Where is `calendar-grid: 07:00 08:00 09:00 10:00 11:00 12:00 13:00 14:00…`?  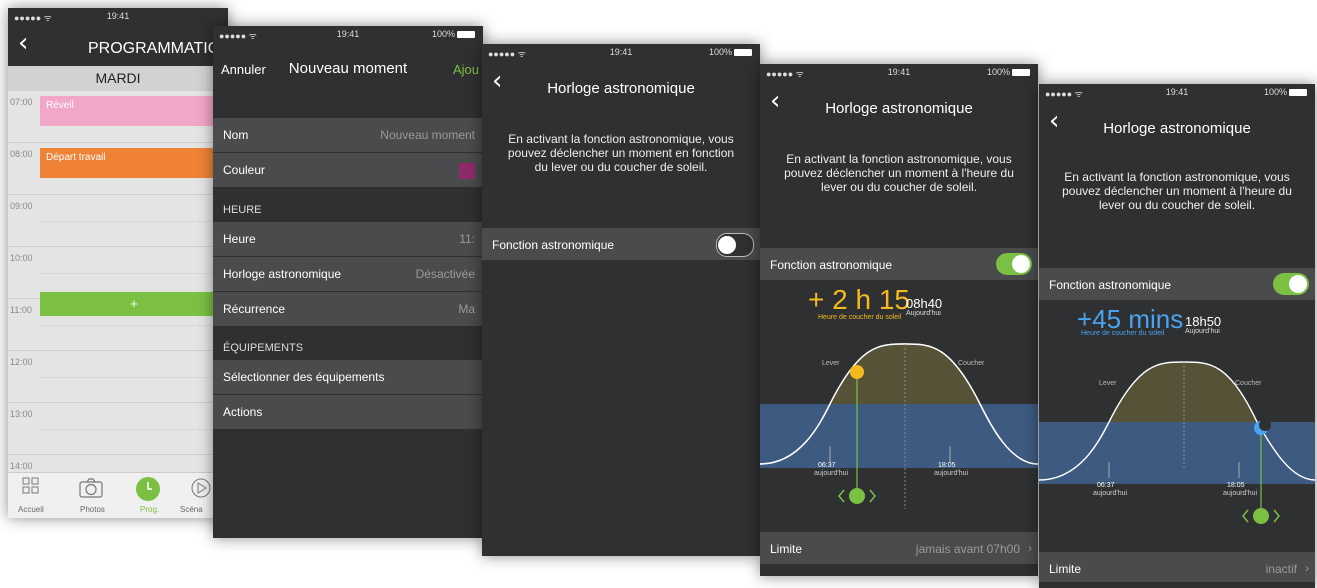 calendar-grid: 07:00 08:00 09:00 10:00 11:00 12:00 13:00 14:00… is located at coordinates (118, 286).